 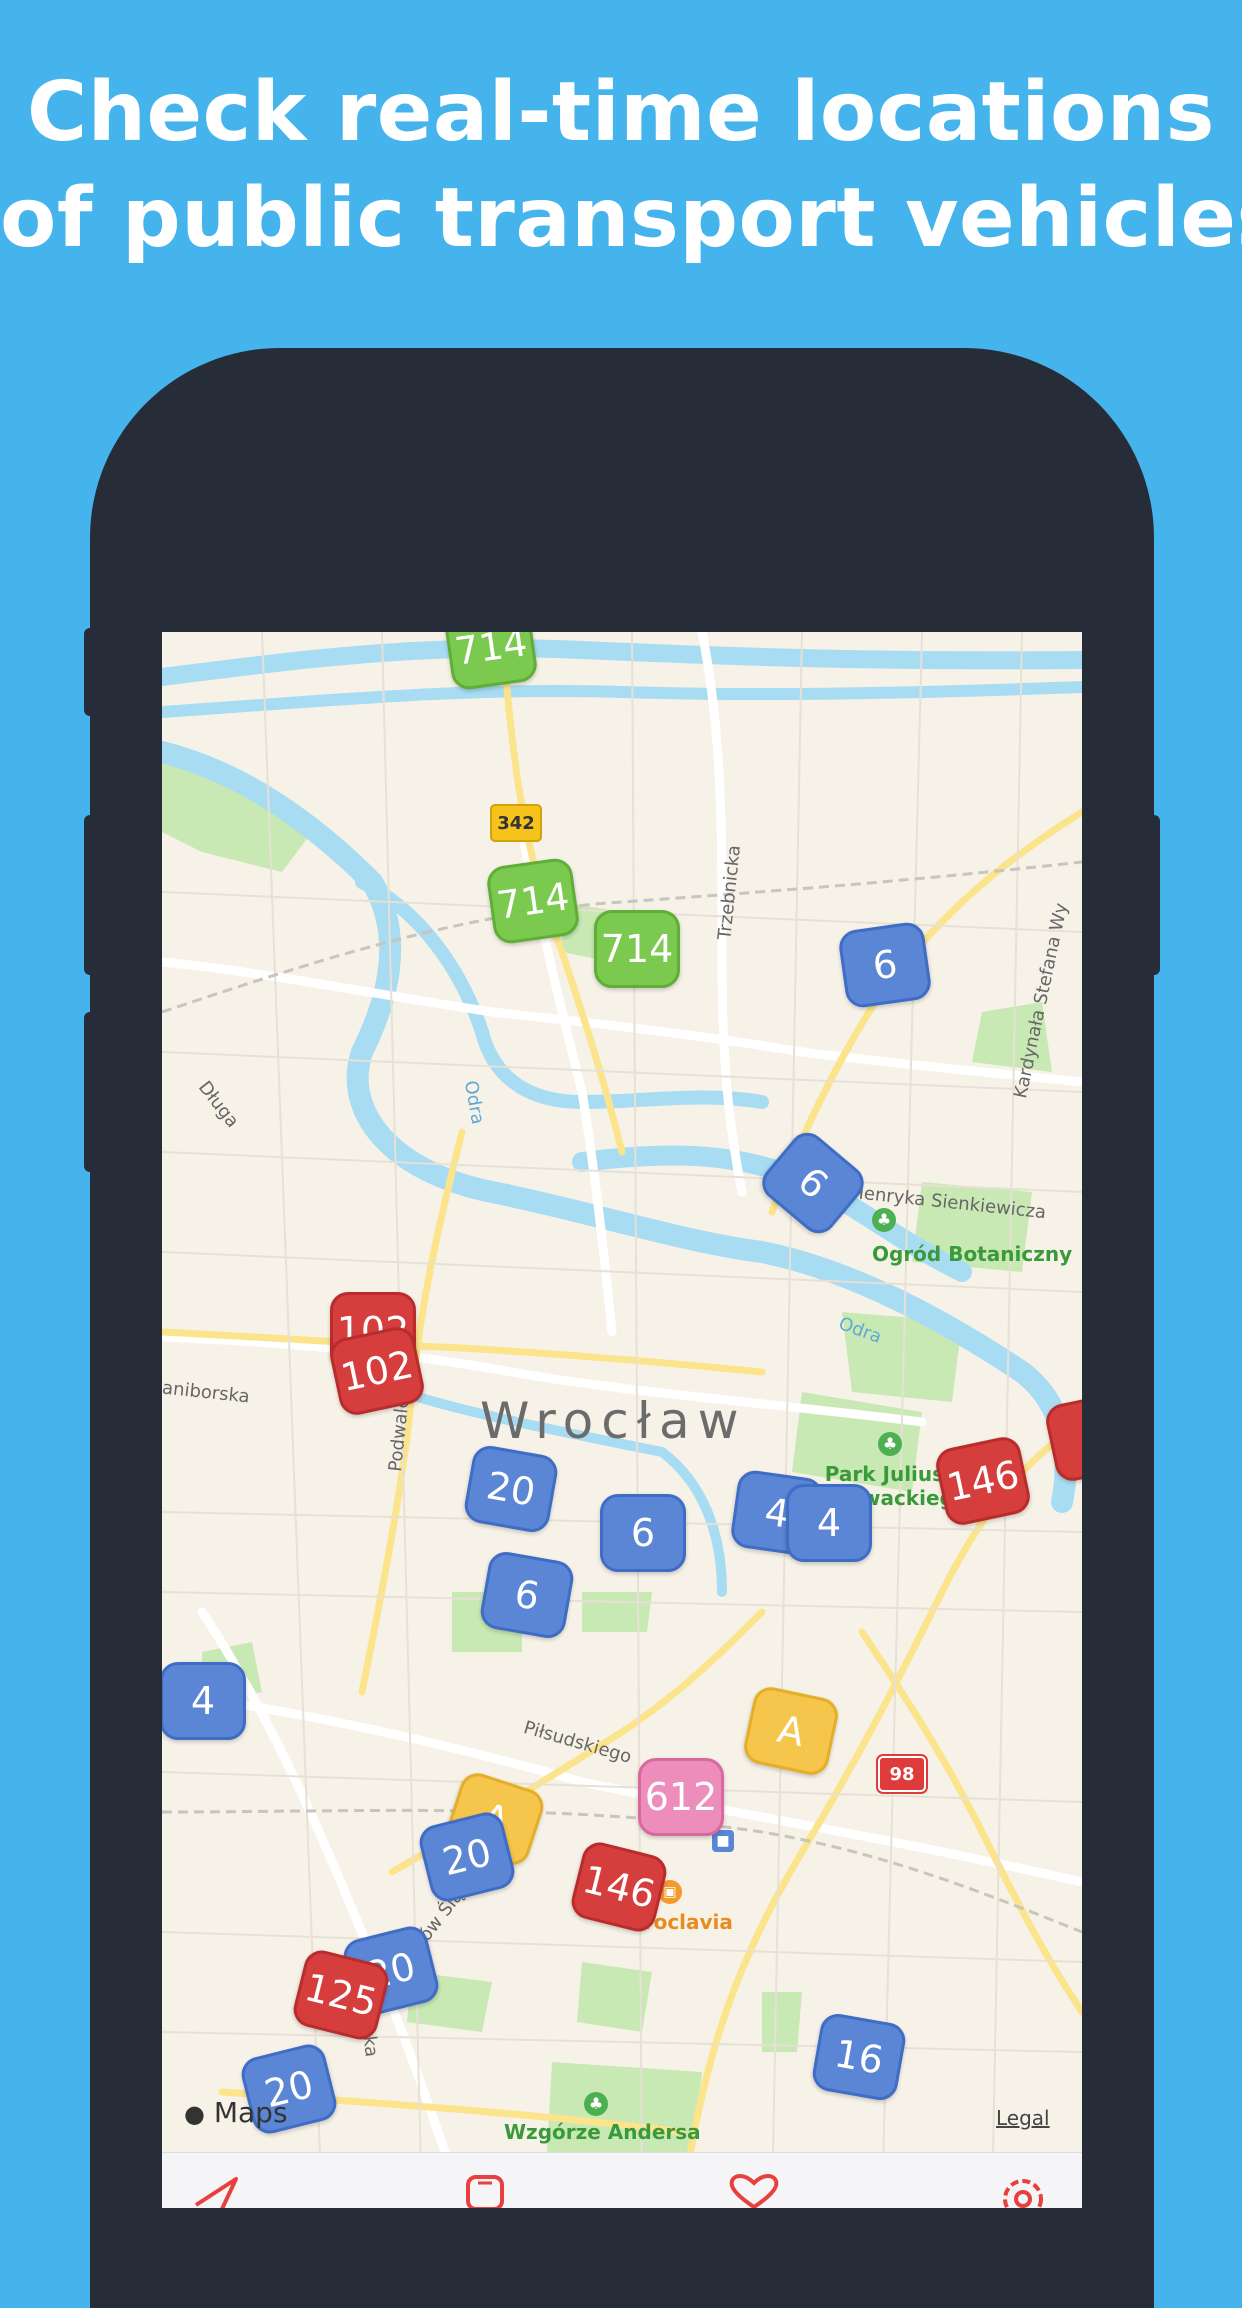 What do you see at coordinates (613, 1421) in the screenshot?
I see `city-label: Wrocław` at bounding box center [613, 1421].